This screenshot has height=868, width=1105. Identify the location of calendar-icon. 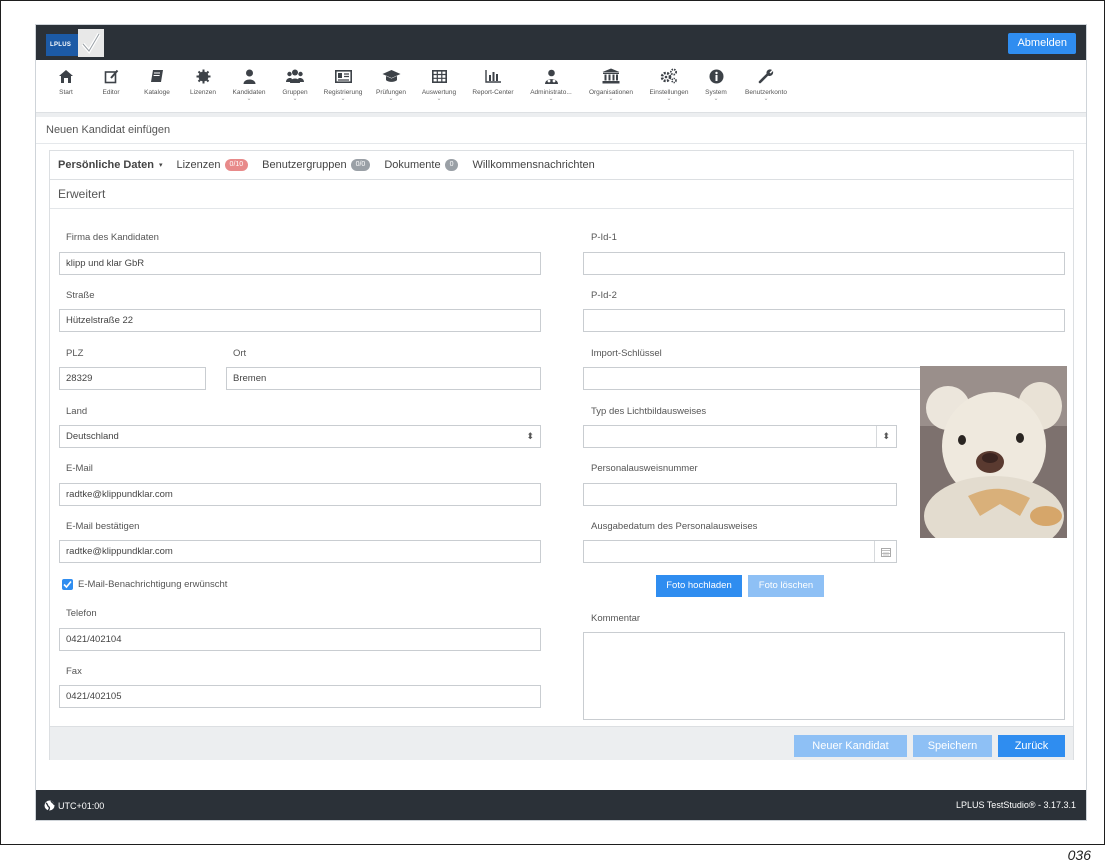
(885, 551).